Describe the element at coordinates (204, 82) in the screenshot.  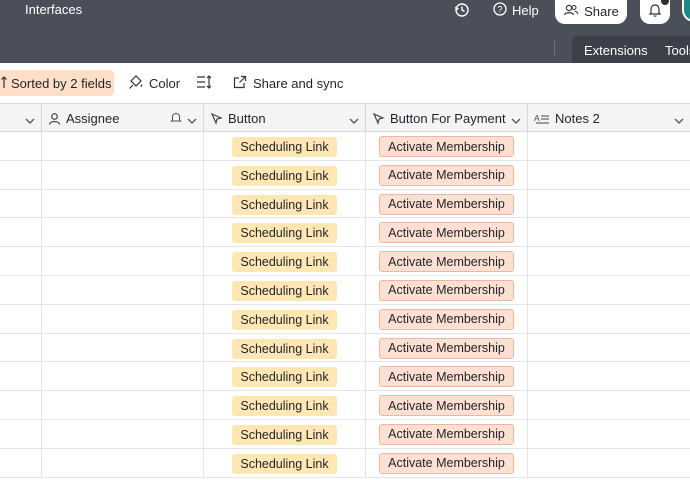
I see `row-height-icon` at that location.